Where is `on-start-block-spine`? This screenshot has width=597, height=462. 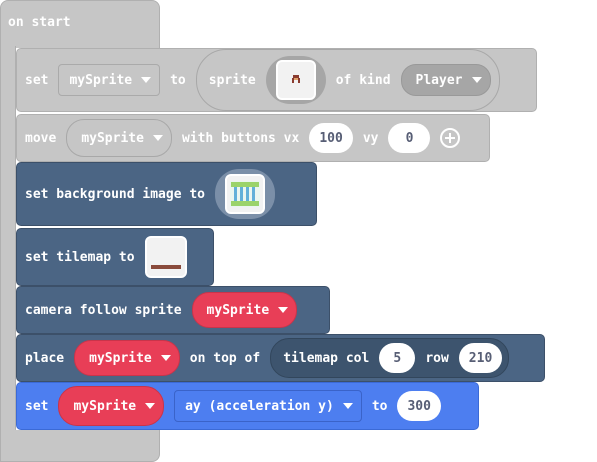
on-start-block-spine is located at coordinates (8, 239).